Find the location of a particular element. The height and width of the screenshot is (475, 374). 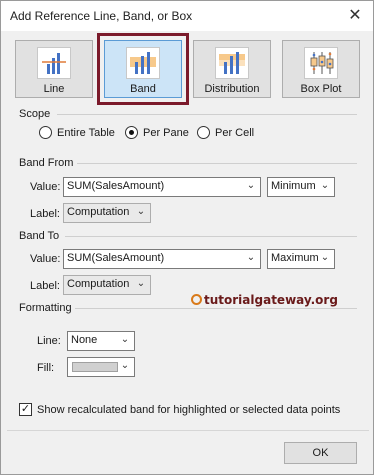

reference-band-icon is located at coordinates (143, 63).